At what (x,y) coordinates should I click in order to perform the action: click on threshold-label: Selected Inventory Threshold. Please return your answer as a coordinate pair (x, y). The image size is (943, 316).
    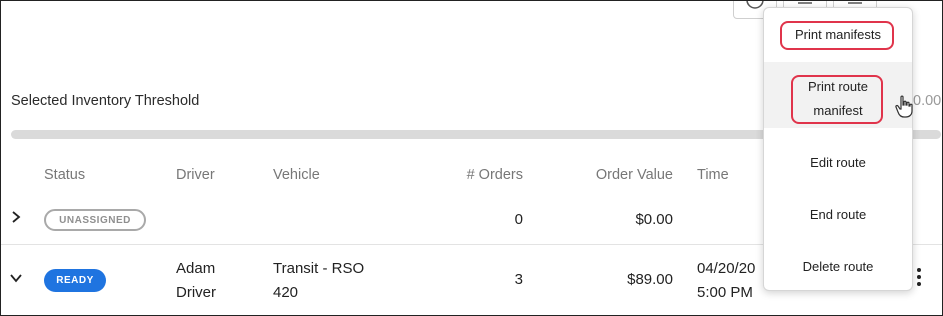
    Looking at the image, I should click on (105, 101).